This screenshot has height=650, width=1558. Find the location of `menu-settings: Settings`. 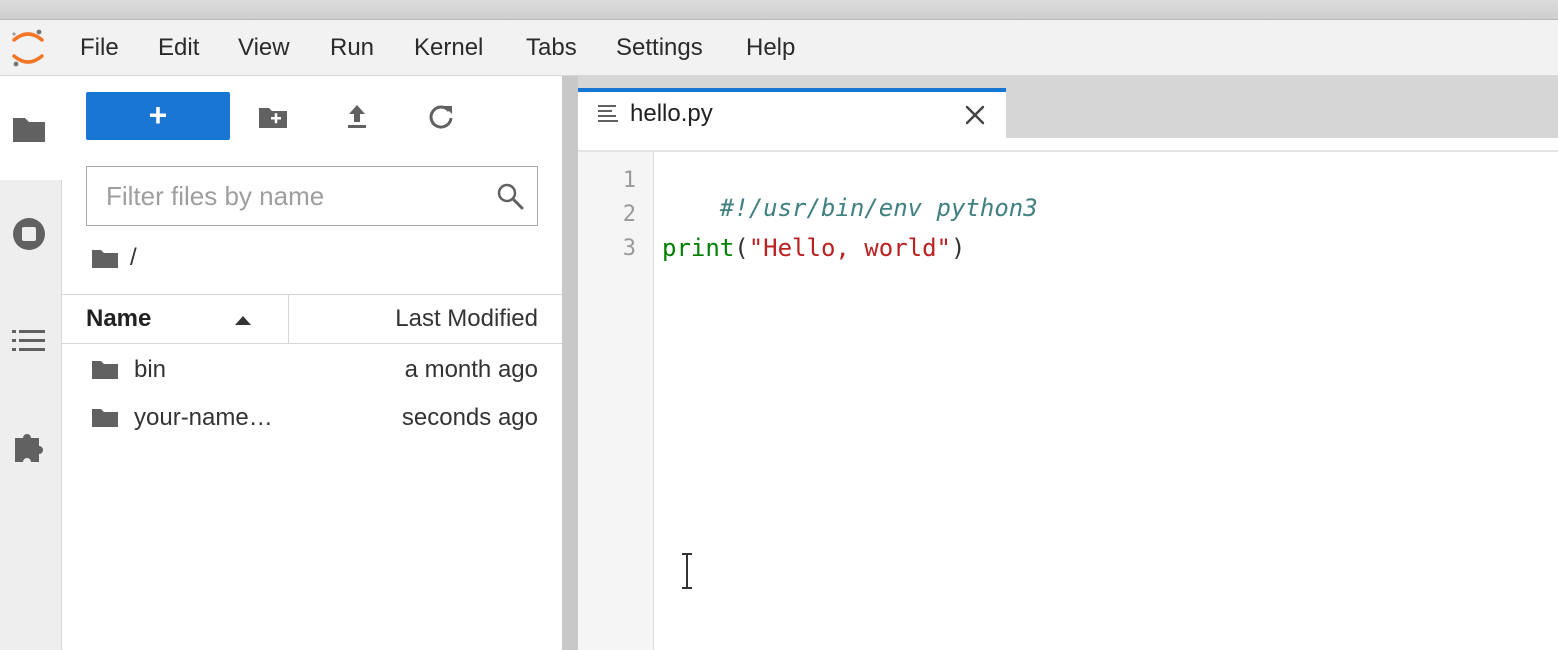

menu-settings: Settings is located at coordinates (659, 48).